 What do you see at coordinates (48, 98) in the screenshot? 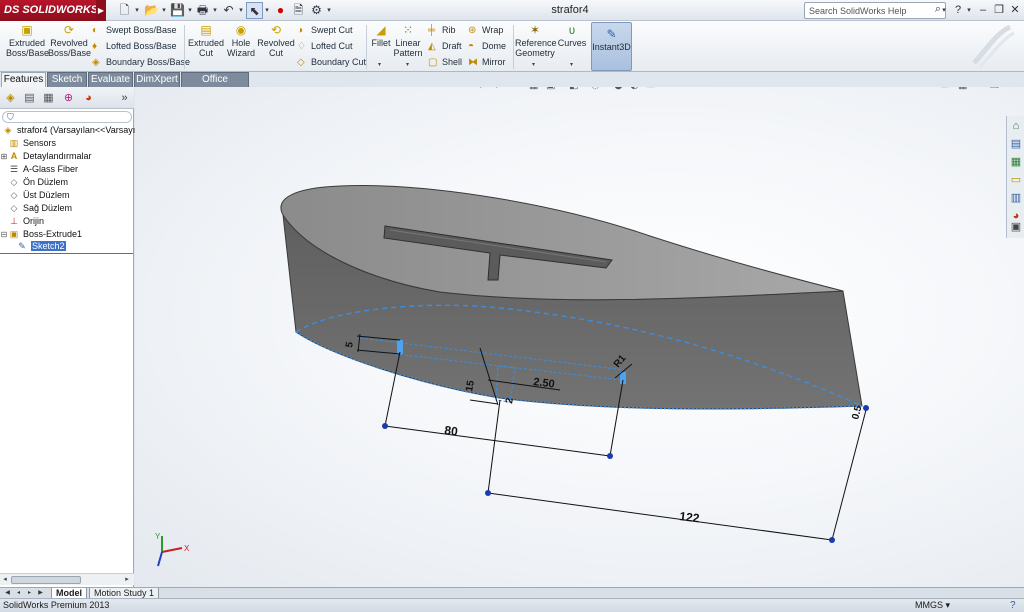
I see `configuration-manager-tab-icon: ▦` at bounding box center [48, 98].